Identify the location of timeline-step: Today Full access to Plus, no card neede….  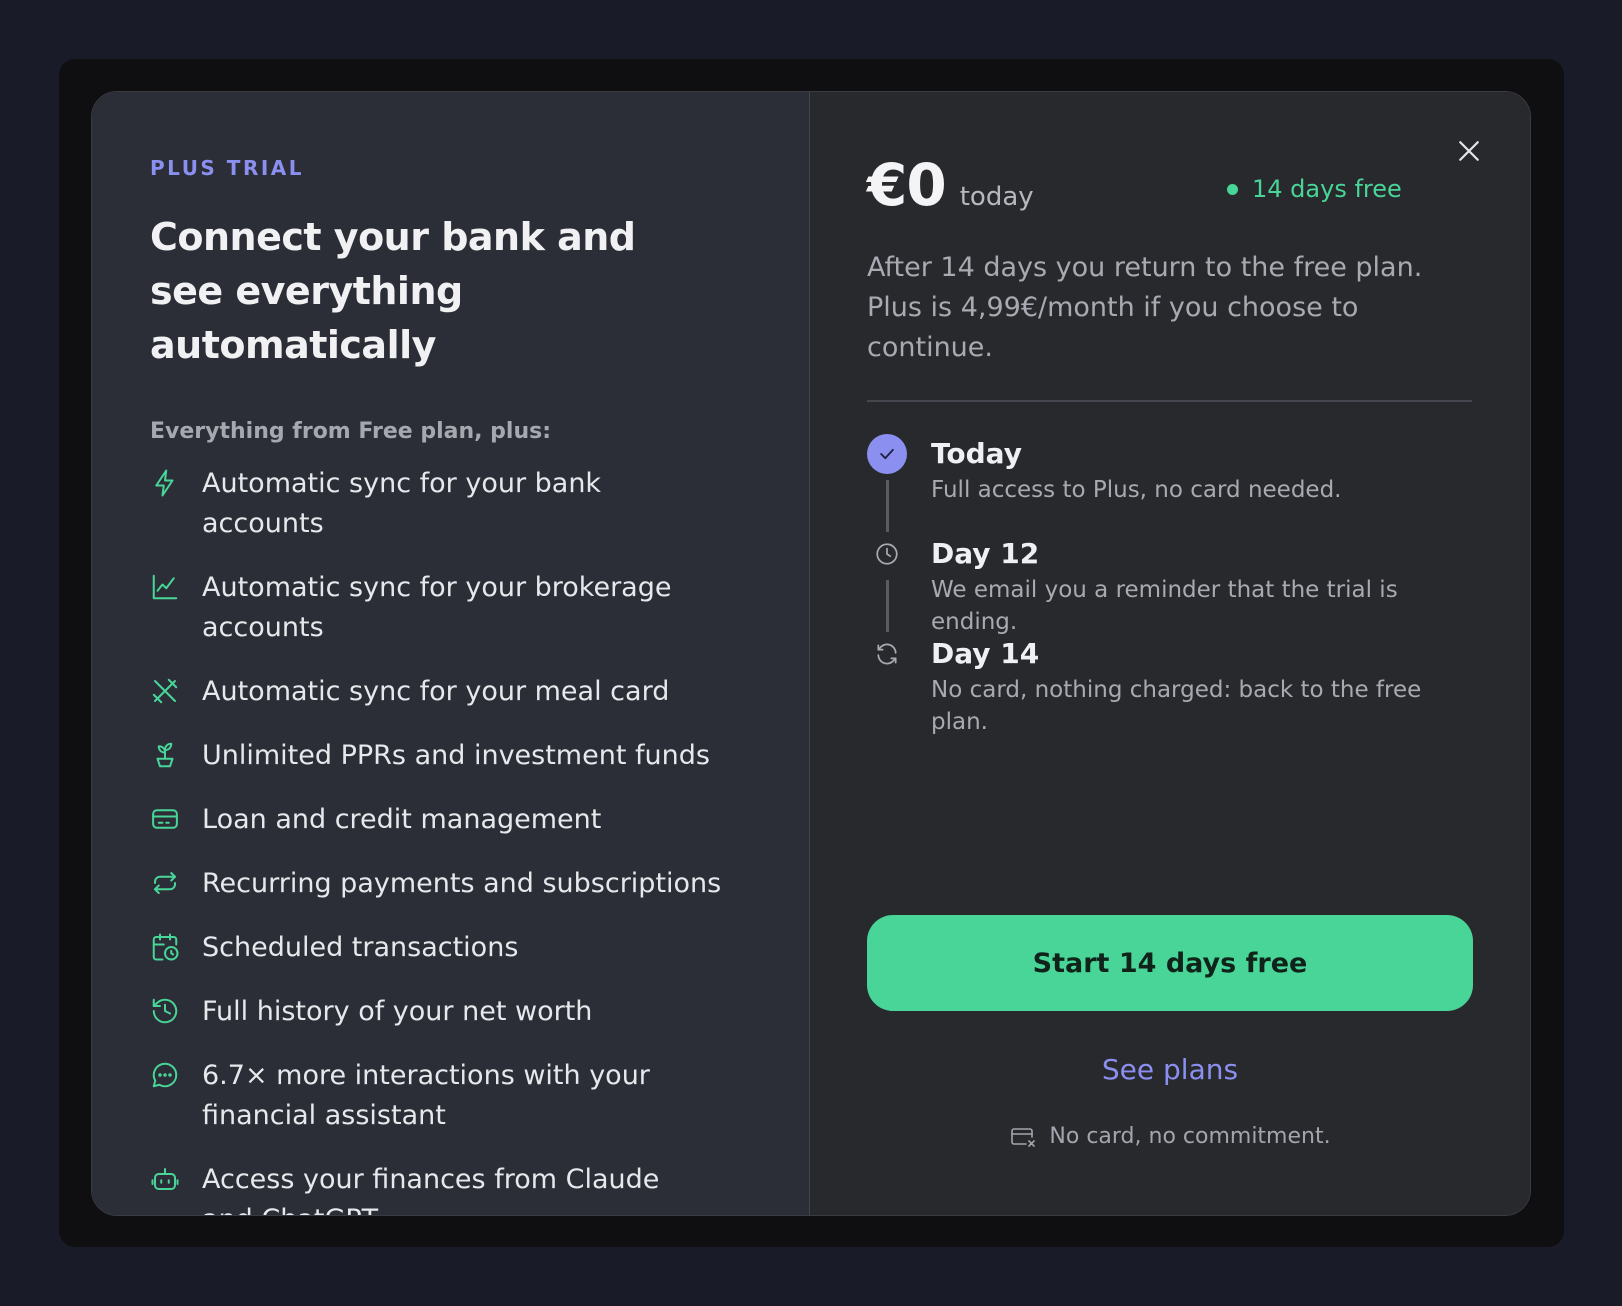
(1170, 484).